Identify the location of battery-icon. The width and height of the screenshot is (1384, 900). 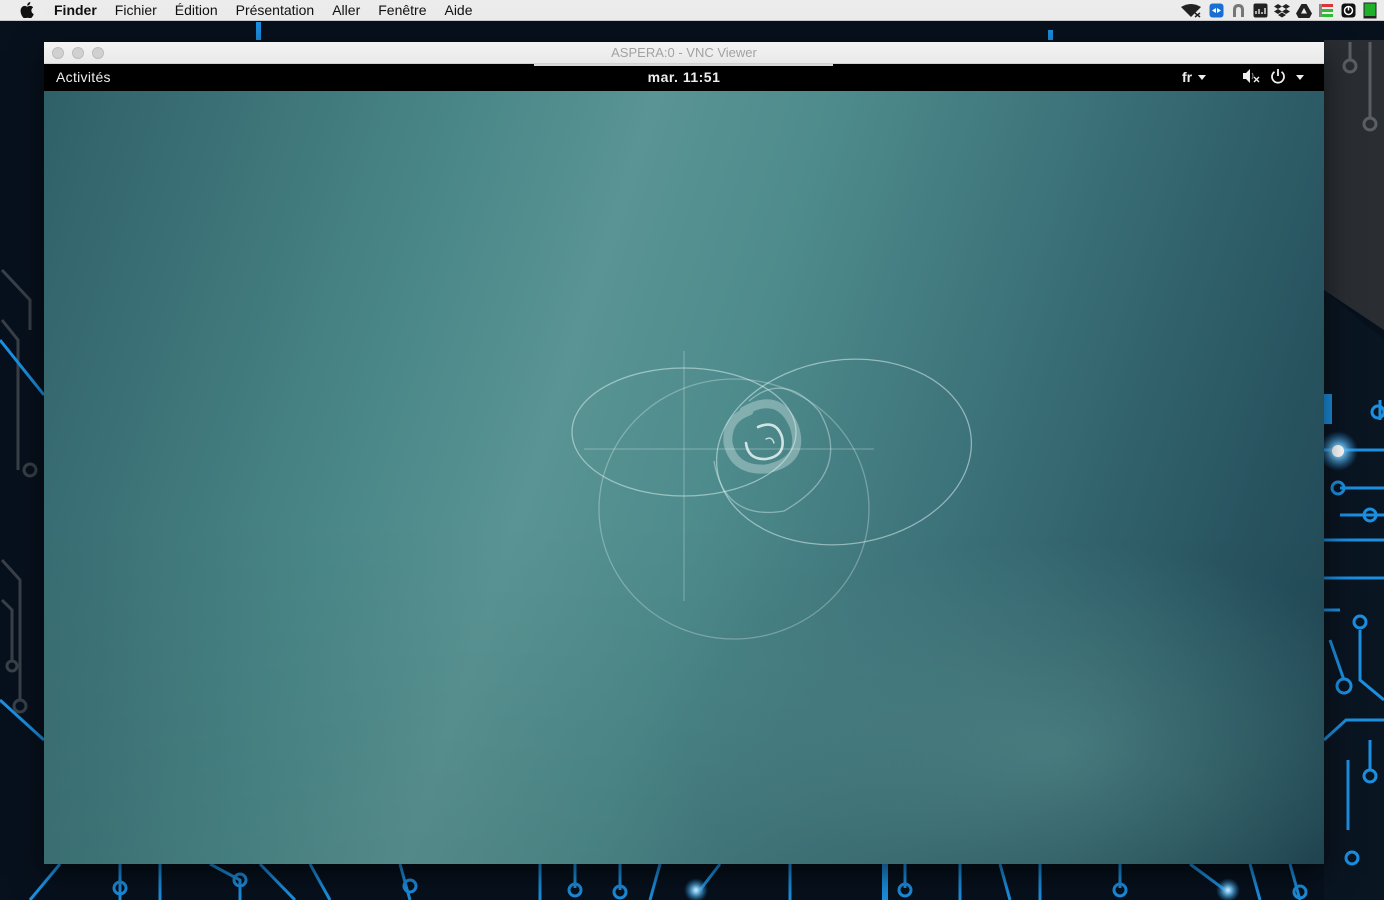
(1370, 10).